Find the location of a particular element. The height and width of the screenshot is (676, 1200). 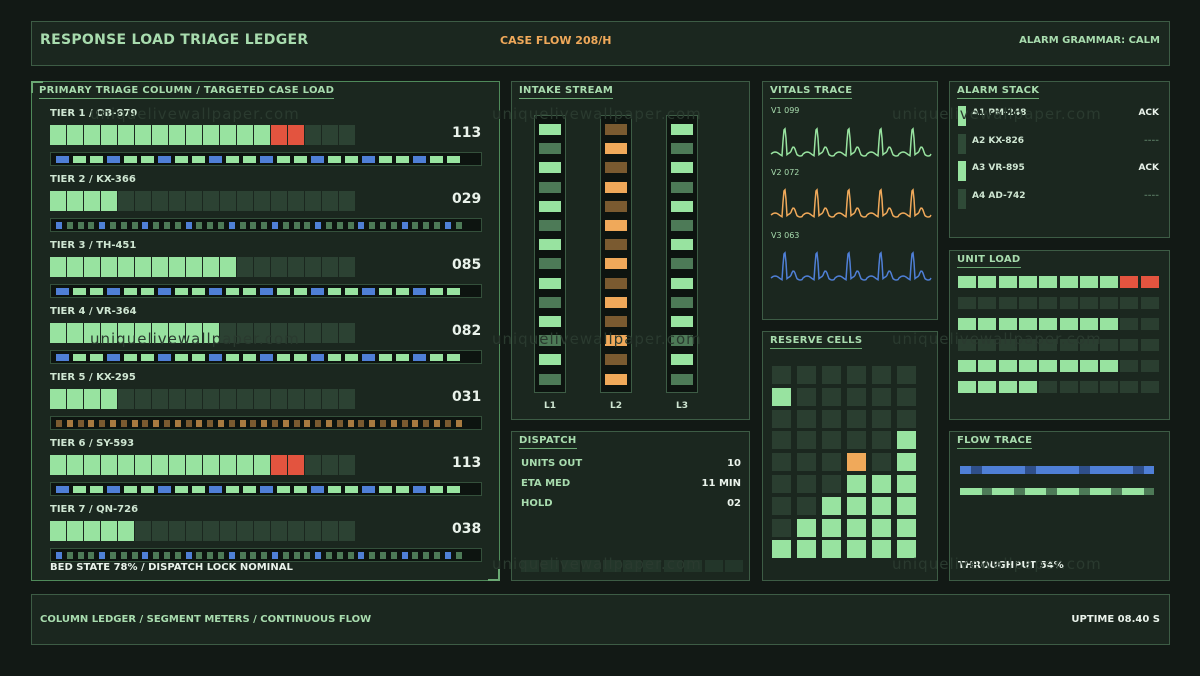

tier-value: 113 is located at coordinates (467, 133).